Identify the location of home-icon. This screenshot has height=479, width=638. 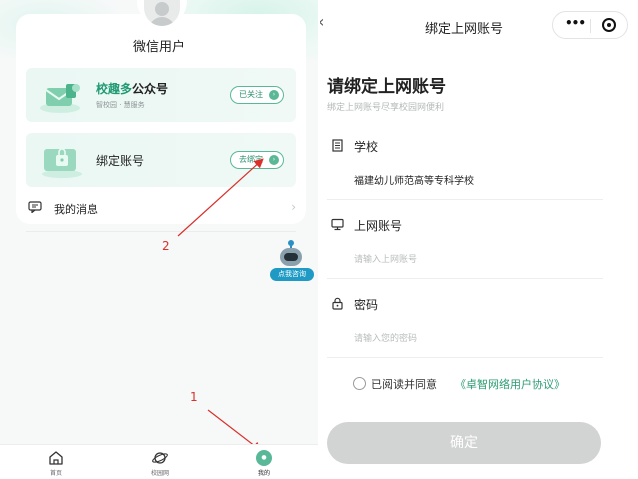
(56, 458).